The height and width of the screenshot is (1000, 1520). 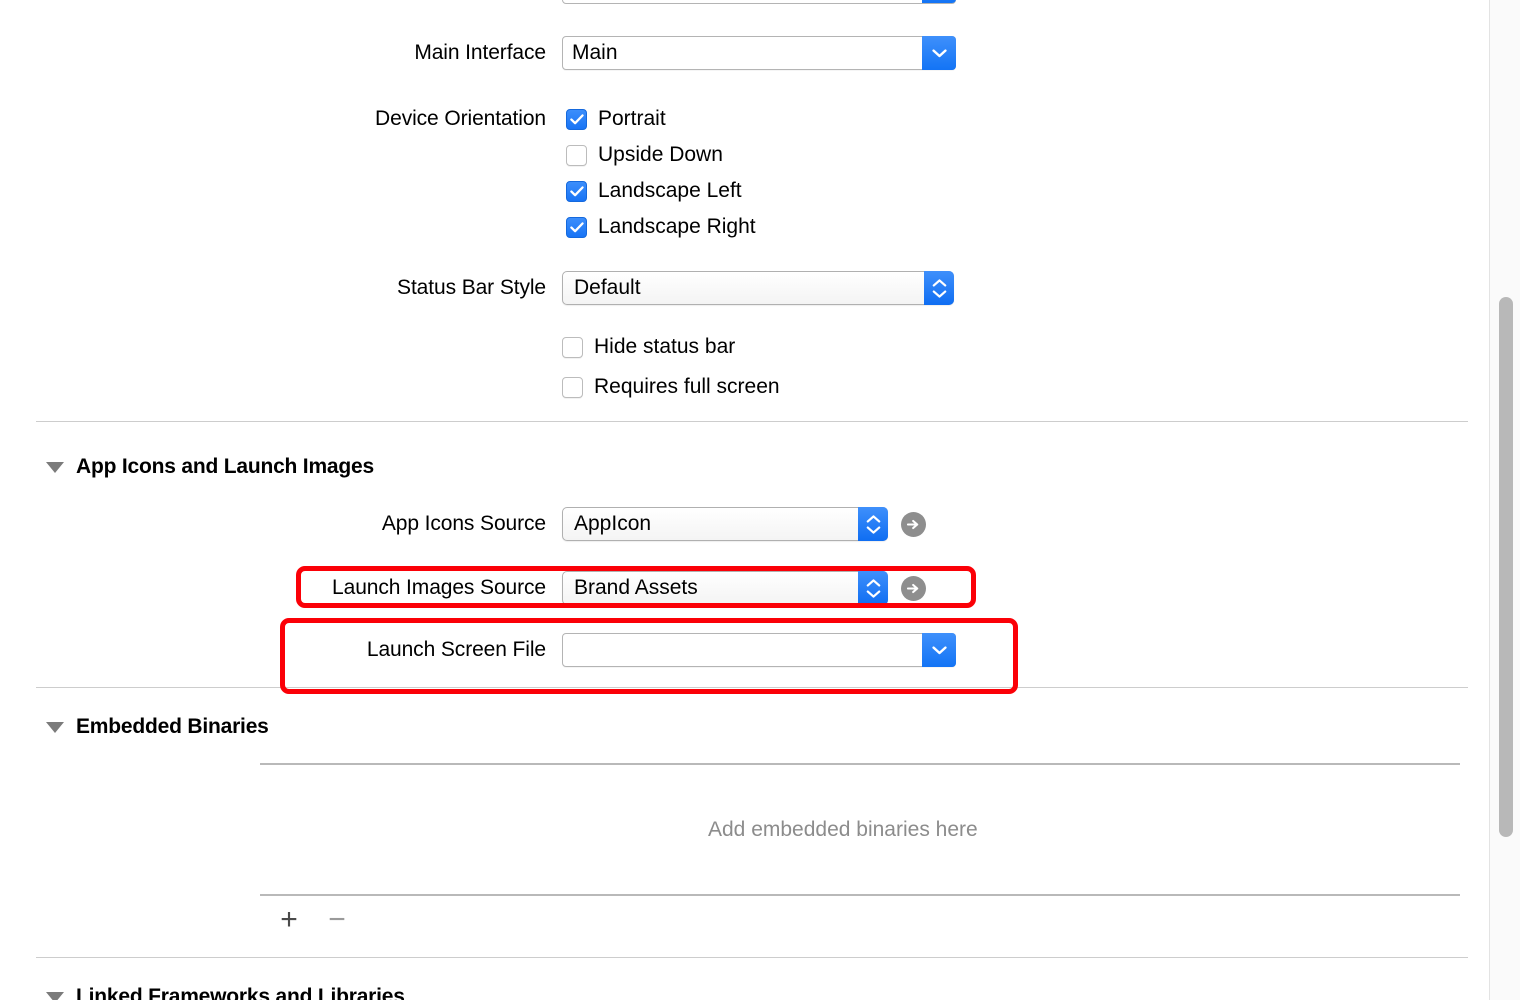 I want to click on vertical-scrollbar-track, so click(x=1504, y=500).